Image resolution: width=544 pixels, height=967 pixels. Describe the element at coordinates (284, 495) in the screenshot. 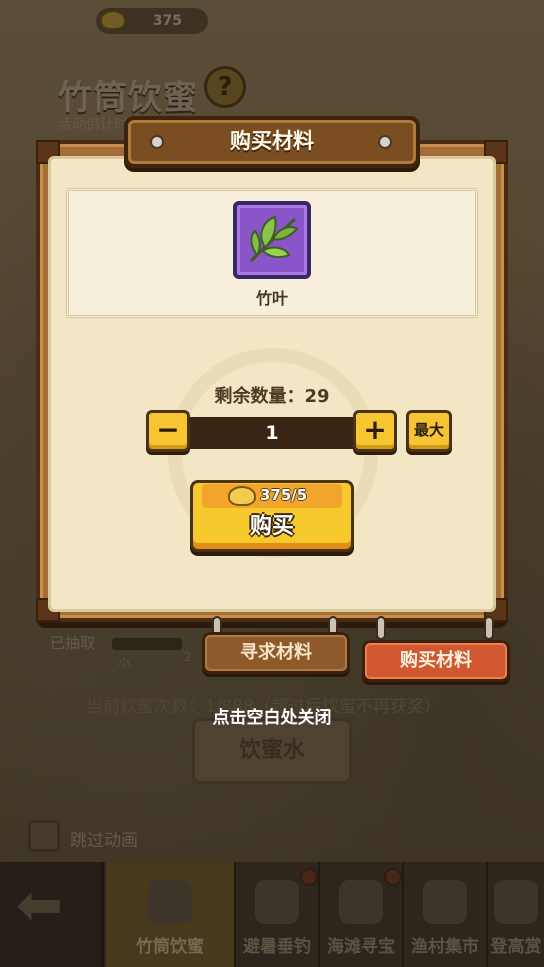

I see `buy-cost: 375/5` at that location.